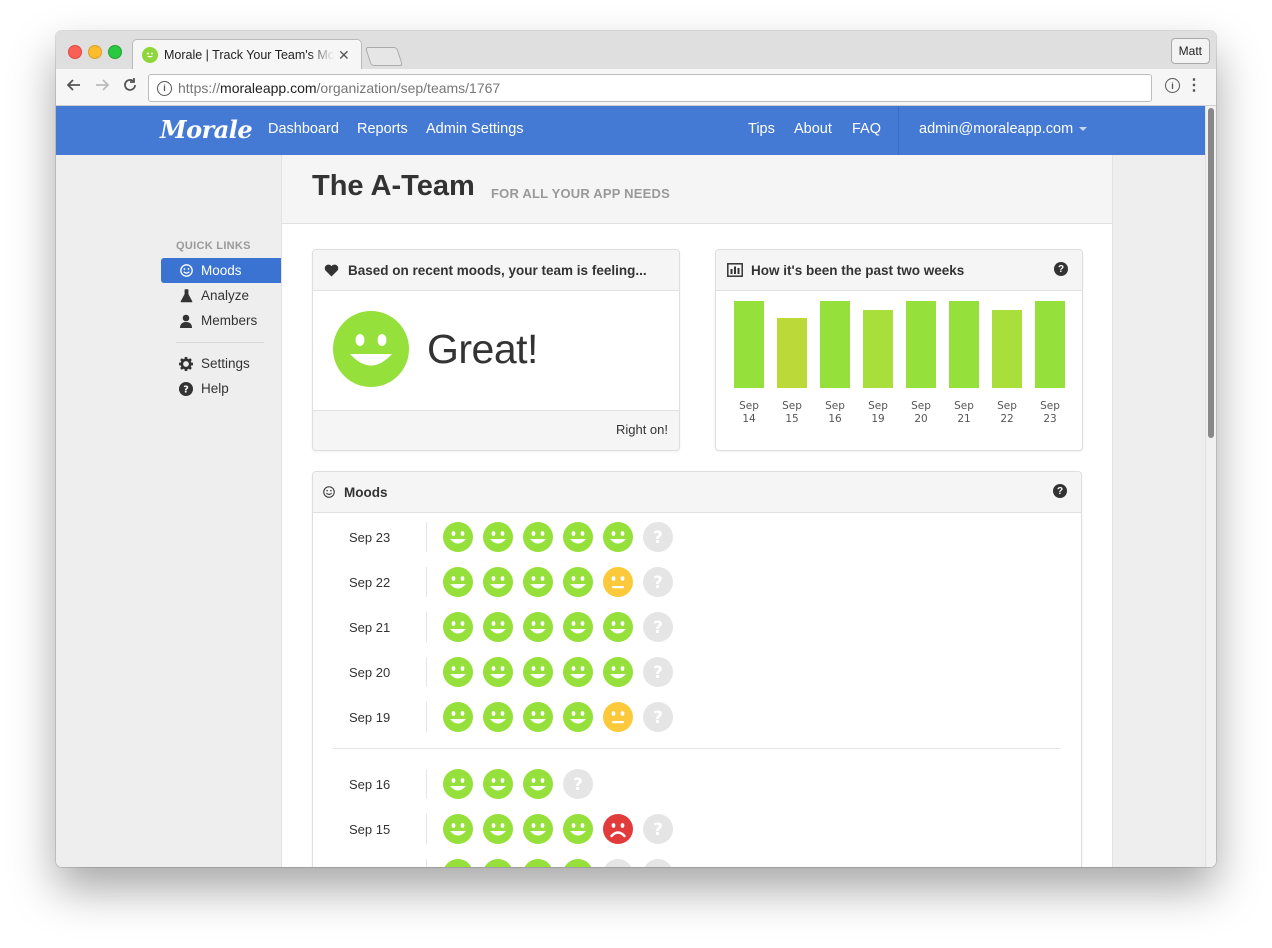 The image size is (1272, 948). Describe the element at coordinates (102, 87) in the screenshot. I see `forward-arrow-icon` at that location.